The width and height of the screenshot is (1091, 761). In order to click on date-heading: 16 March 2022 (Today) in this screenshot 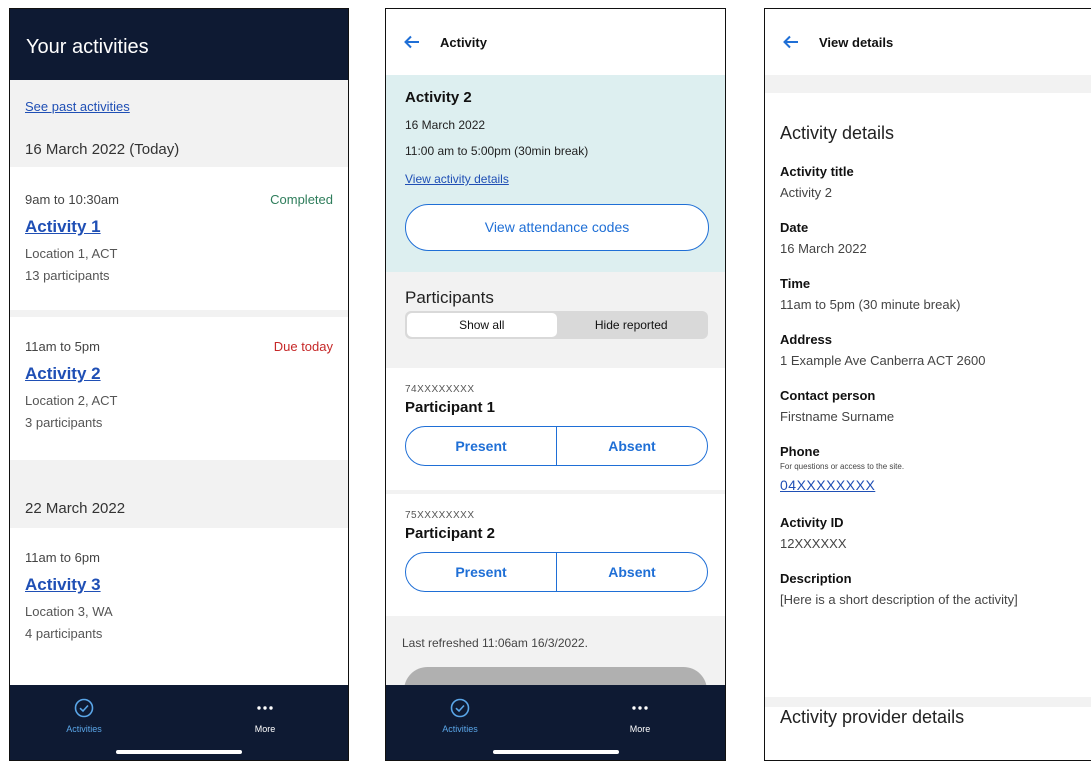, I will do `click(102, 149)`.